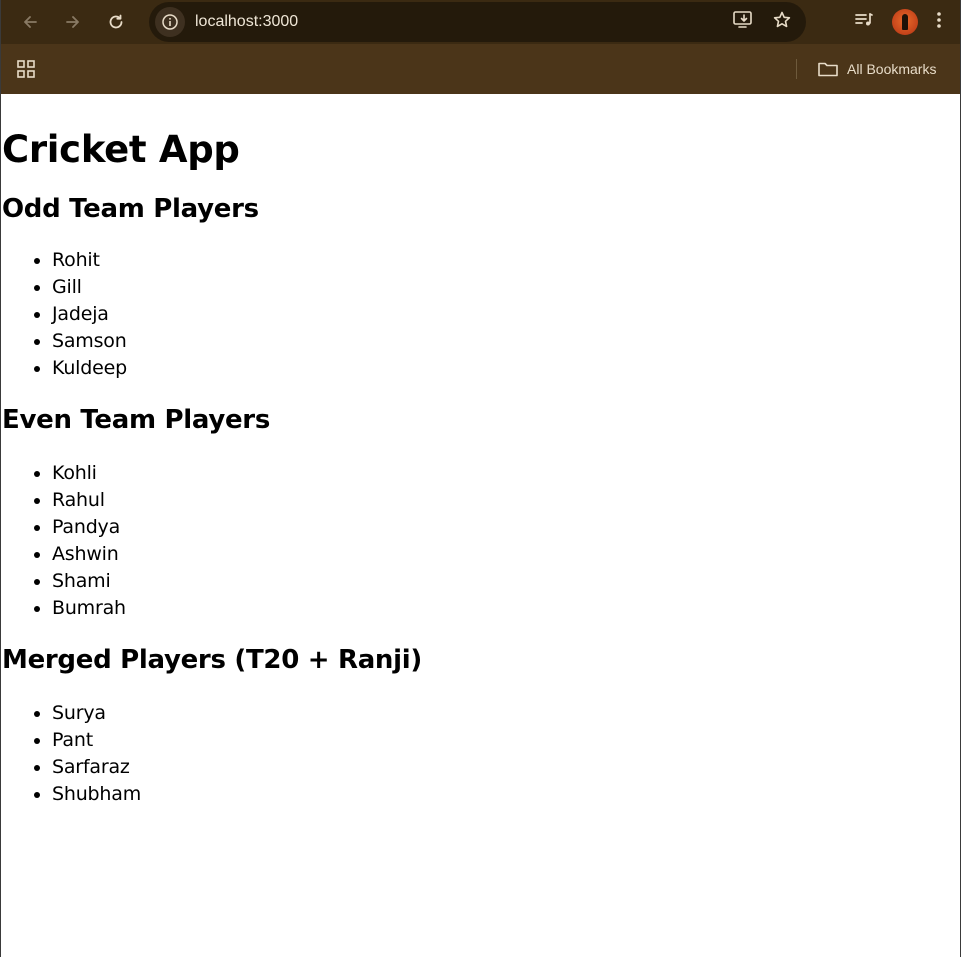  I want to click on back-button, so click(30, 22).